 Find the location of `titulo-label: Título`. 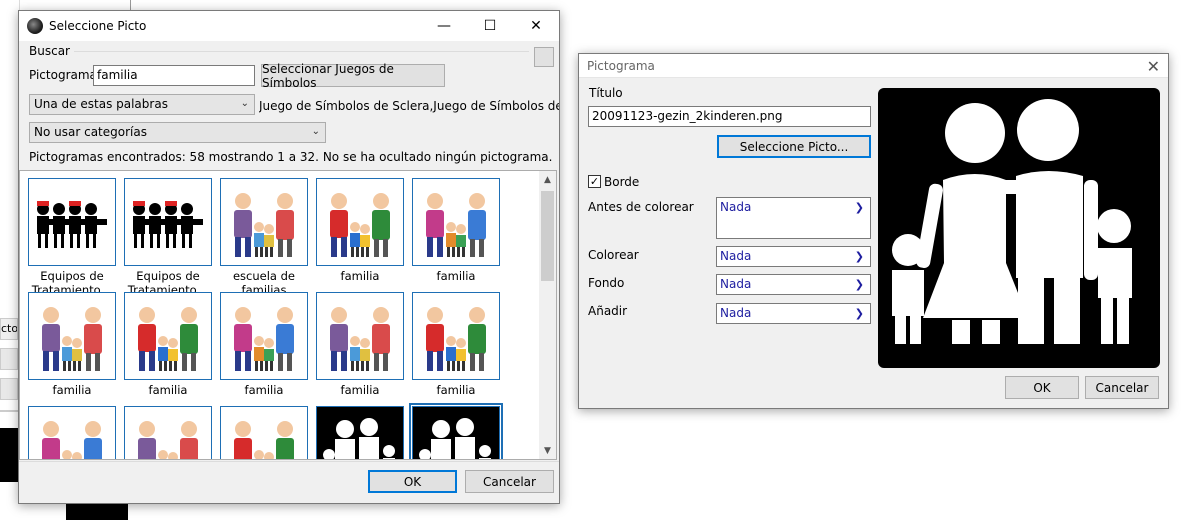

titulo-label: Título is located at coordinates (606, 93).